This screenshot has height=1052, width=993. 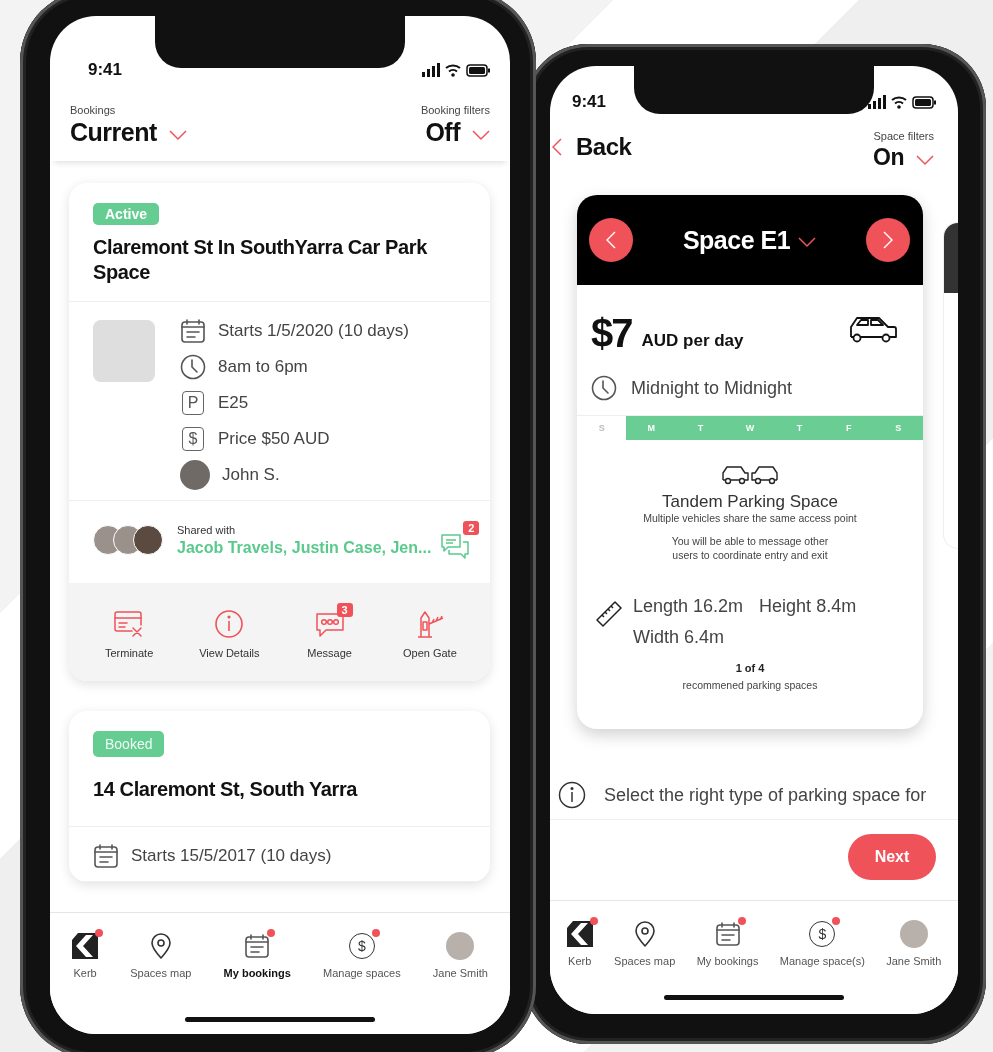 I want to click on space-type-note: You will be able to message other users to coordinate entry and exit, so click(x=750, y=548).